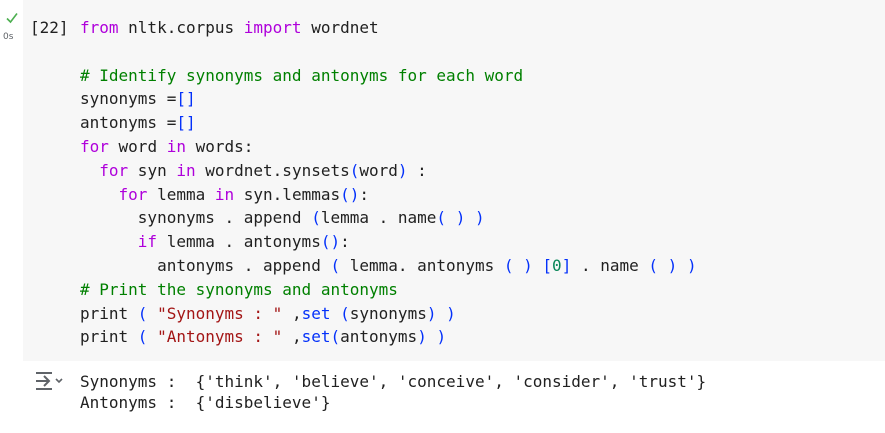 The image size is (885, 433). What do you see at coordinates (138, 123) in the screenshot?
I see `code-line-5: antonyms =[]` at bounding box center [138, 123].